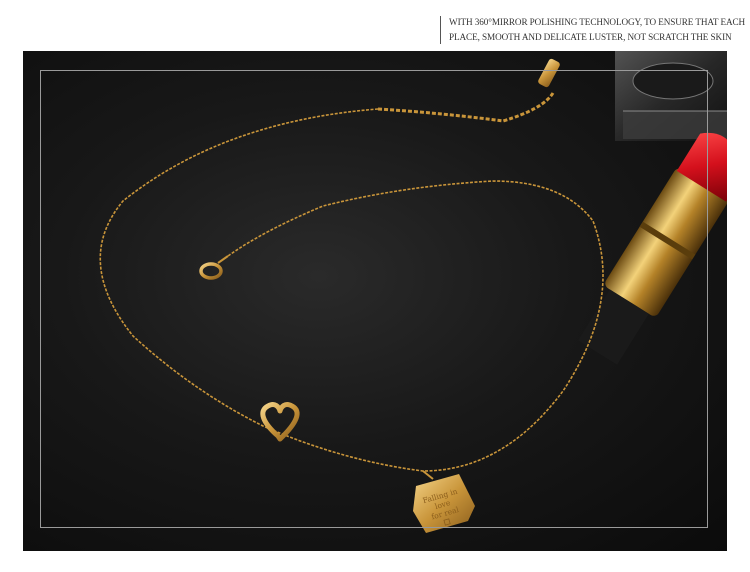  What do you see at coordinates (214, 267) in the screenshot?
I see `lobster-clasp` at bounding box center [214, 267].